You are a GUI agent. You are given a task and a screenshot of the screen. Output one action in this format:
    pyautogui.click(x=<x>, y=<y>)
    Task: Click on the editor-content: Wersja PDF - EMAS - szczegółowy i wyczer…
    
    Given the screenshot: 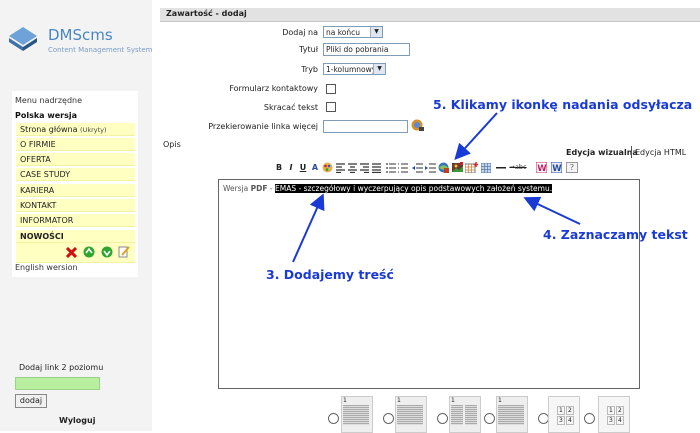 What is the action you would take?
    pyautogui.click(x=388, y=188)
    